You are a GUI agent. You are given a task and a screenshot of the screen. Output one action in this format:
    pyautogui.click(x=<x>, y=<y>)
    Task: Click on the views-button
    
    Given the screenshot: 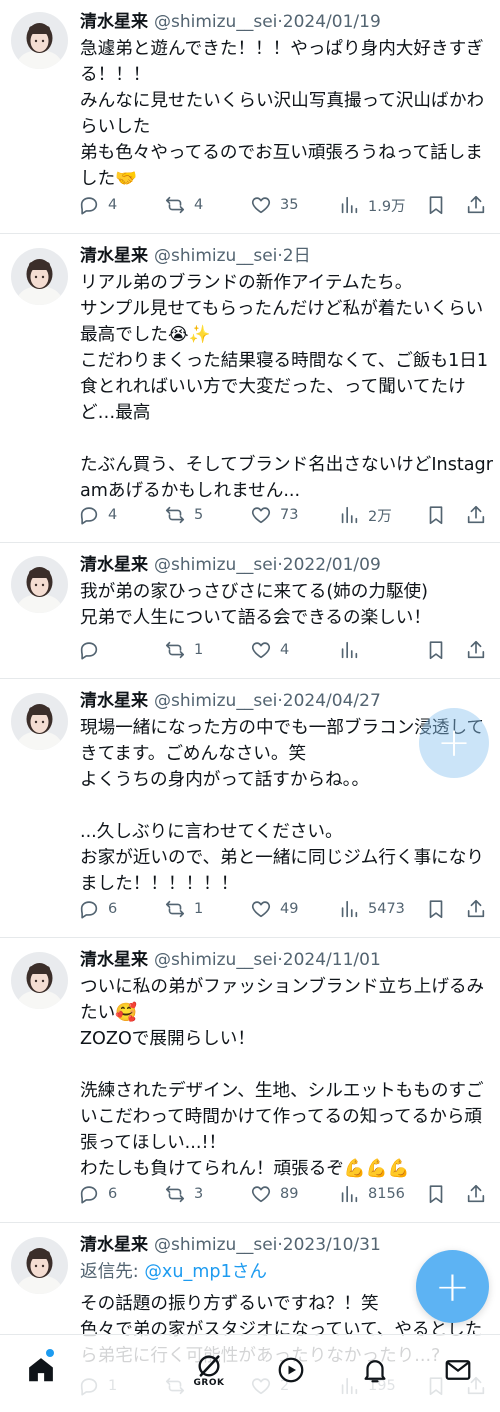 What is the action you would take?
    pyautogui.click(x=353, y=650)
    